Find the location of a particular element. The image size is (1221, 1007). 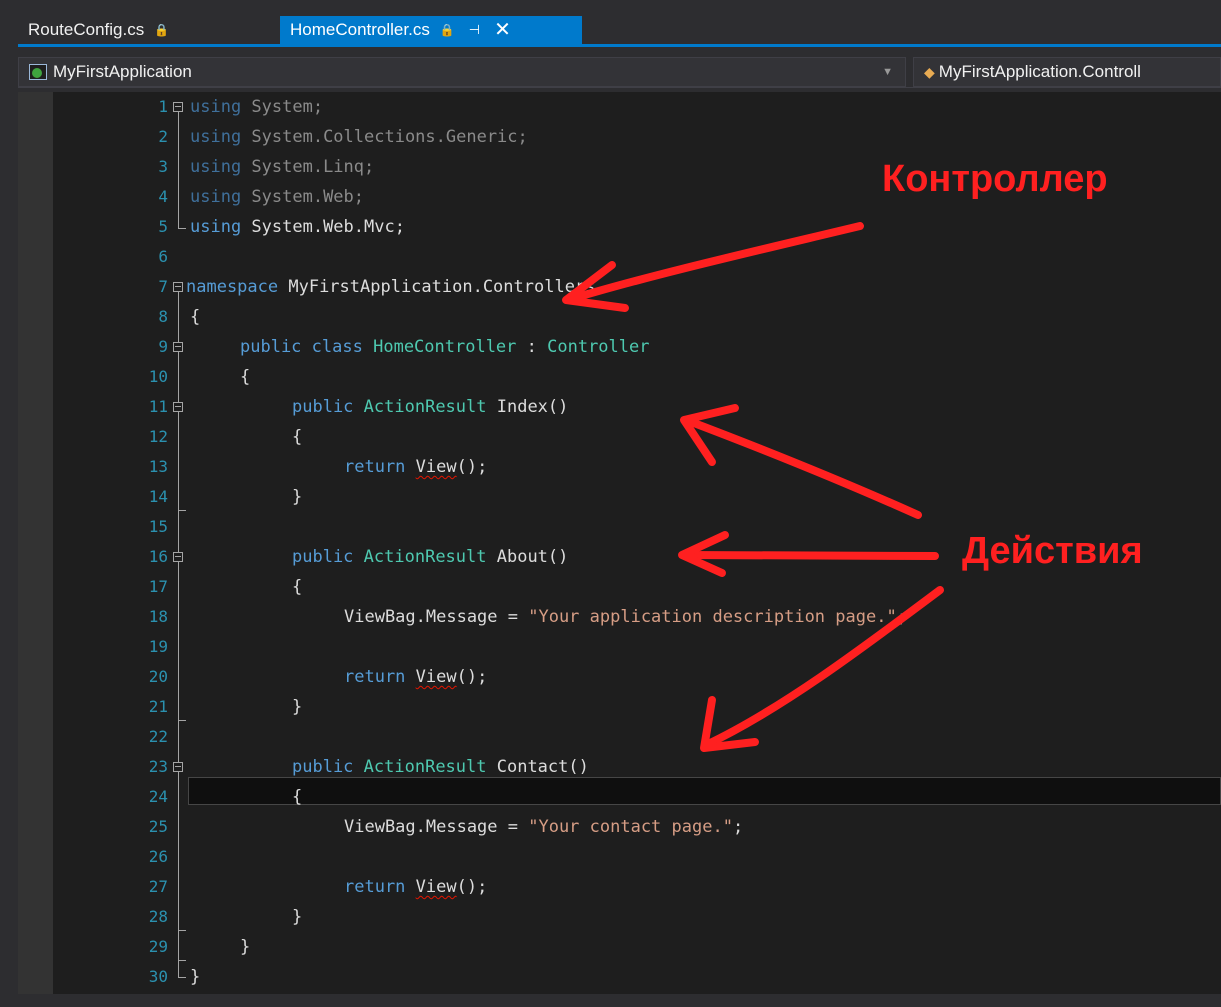

arrow-to-contact is located at coordinates (823, 667).